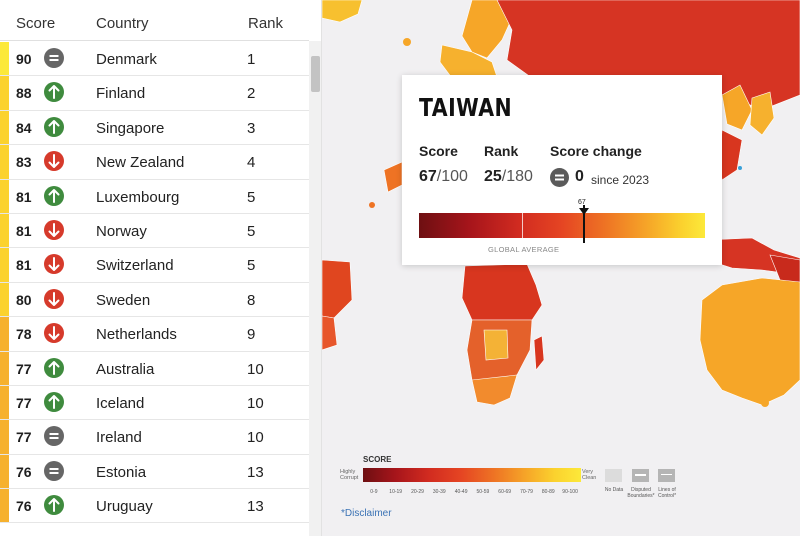 The image size is (800, 536). What do you see at coordinates (570, 492) in the screenshot?
I see `legend-range-label: 90-100` at bounding box center [570, 492].